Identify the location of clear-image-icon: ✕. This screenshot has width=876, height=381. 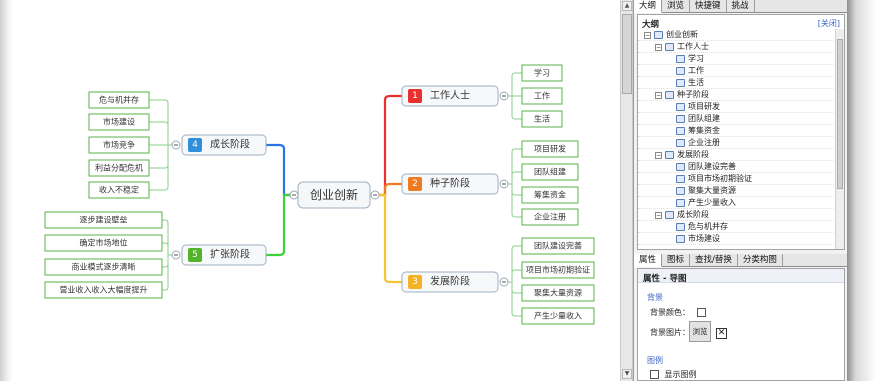
(721, 333).